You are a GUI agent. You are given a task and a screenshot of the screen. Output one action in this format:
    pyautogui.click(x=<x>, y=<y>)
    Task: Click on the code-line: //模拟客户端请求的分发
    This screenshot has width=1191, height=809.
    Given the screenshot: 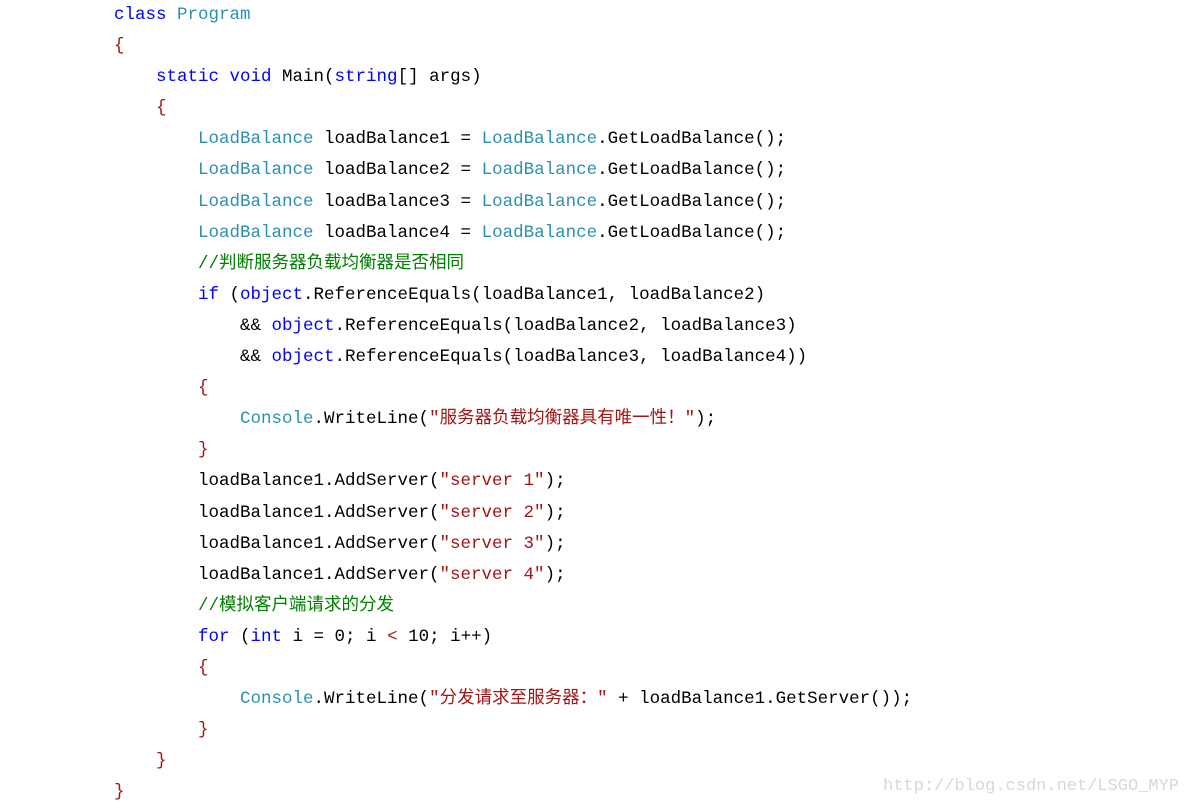 What is the action you would take?
    pyautogui.click(x=513, y=606)
    